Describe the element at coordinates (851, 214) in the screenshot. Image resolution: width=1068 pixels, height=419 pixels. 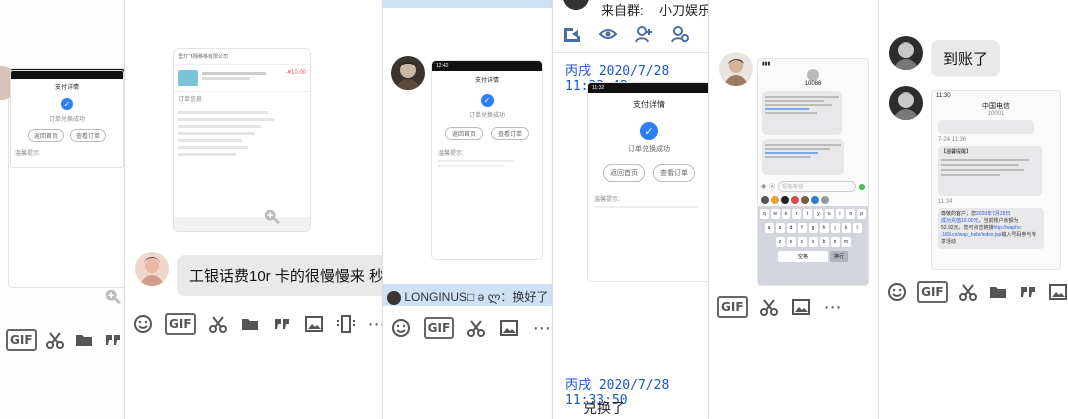
I see `key-o: o` at that location.